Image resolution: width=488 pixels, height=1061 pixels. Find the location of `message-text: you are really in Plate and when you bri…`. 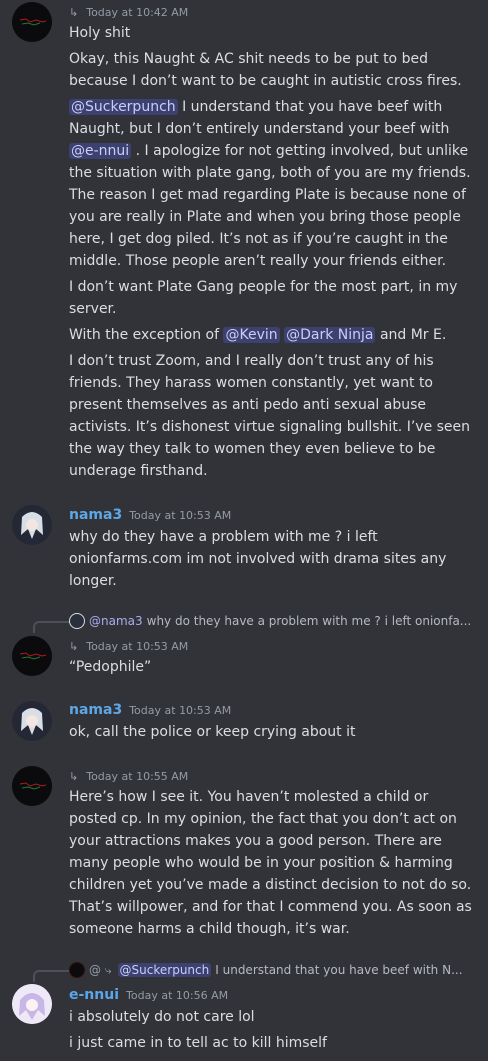

message-text: you are really in Plate and when you bri… is located at coordinates (265, 217).